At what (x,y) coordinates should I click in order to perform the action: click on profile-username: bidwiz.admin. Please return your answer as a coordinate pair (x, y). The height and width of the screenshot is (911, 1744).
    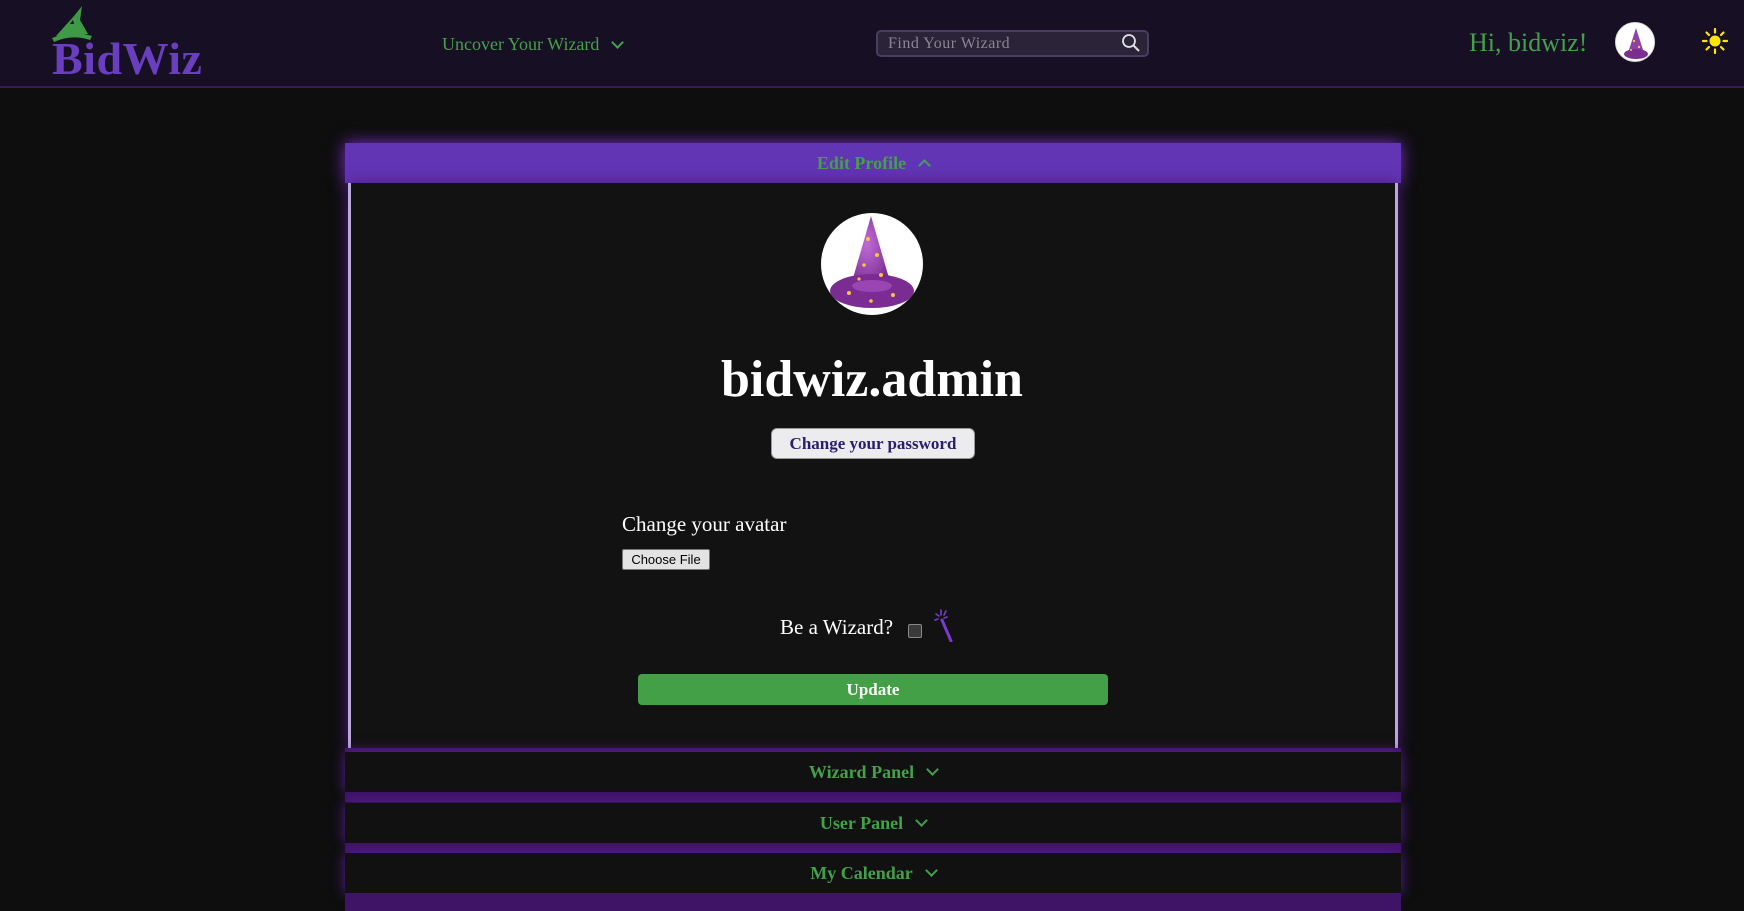
    Looking at the image, I should click on (872, 379).